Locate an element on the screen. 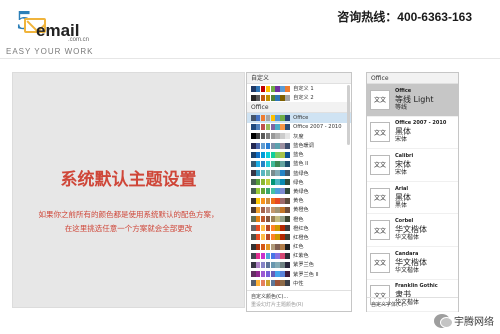 This screenshot has height=334, width=500. font-scheme-item: 文文 Office 2007 - 2010 黑体 宋体 is located at coordinates (412, 133).